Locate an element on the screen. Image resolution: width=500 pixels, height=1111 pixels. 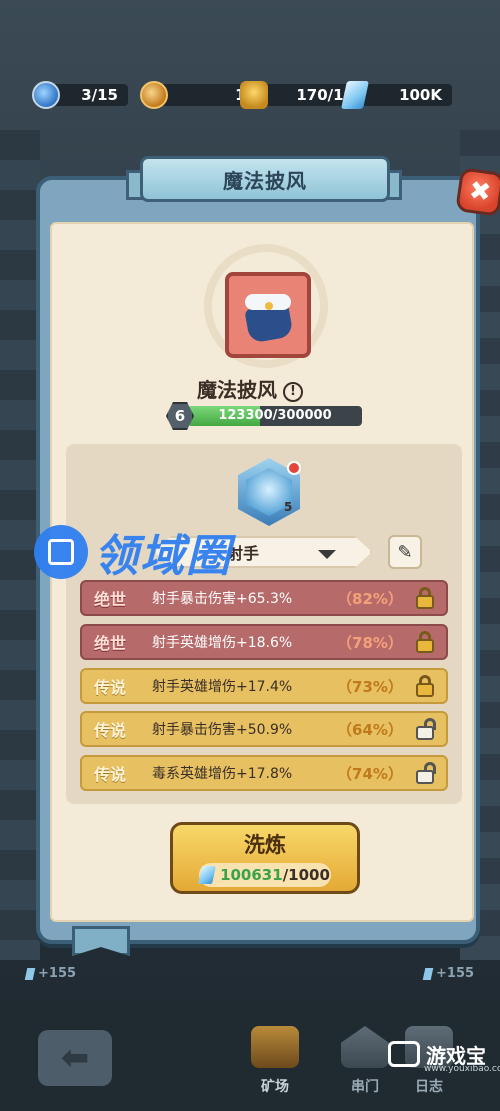
nav-item-mine: 矿场 is located at coordinates (275, 1066).